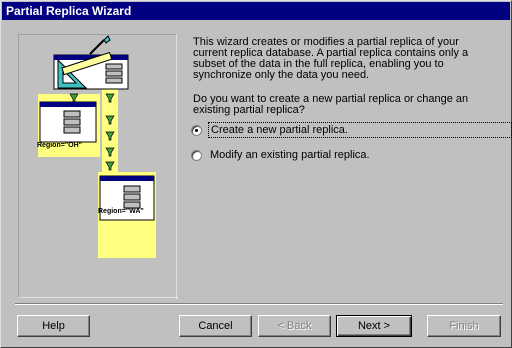  Describe the element at coordinates (360, 130) in the screenshot. I see `option-create-label: Create a new partial replica.` at that location.